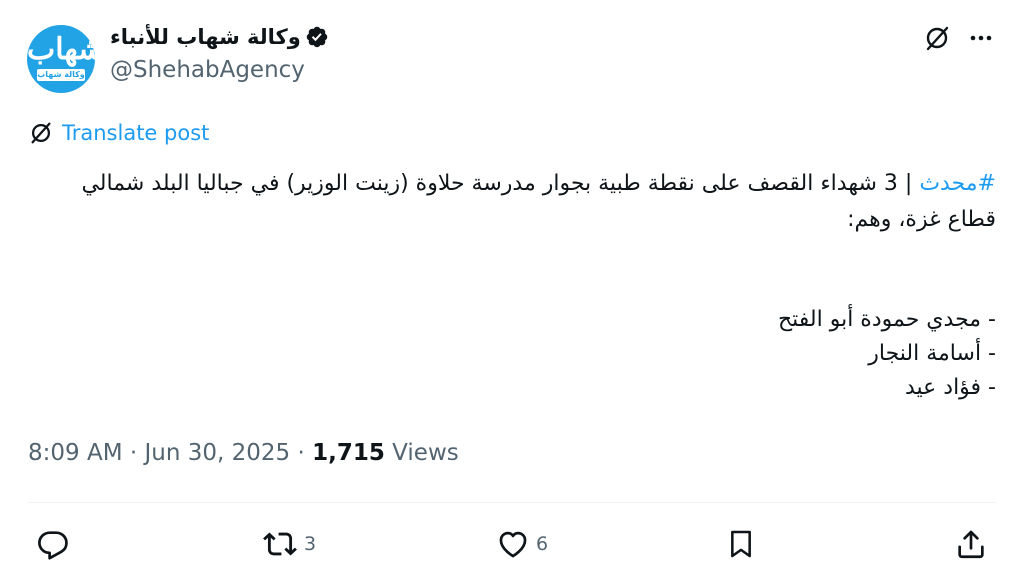  I want to click on reply-button, so click(53, 544).